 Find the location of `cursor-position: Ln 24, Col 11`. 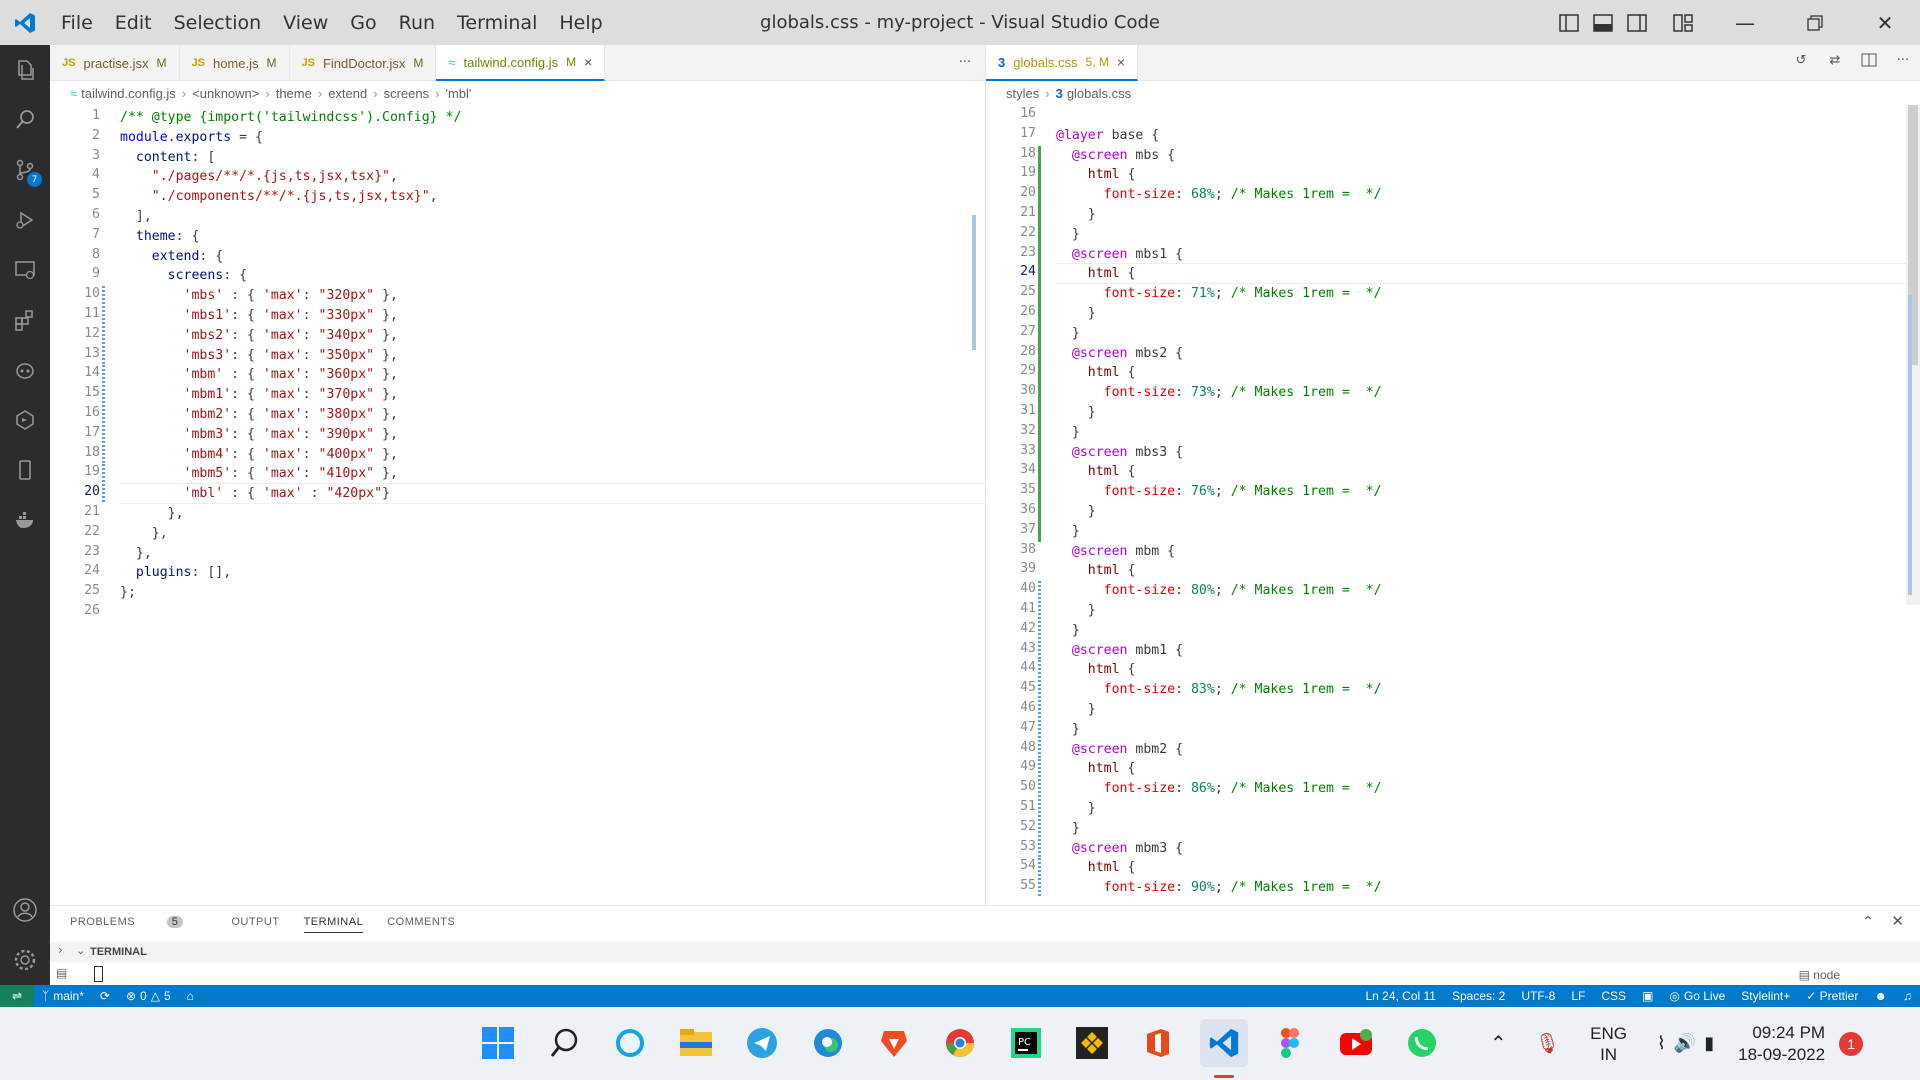

cursor-position: Ln 24, Col 11 is located at coordinates (1400, 996).